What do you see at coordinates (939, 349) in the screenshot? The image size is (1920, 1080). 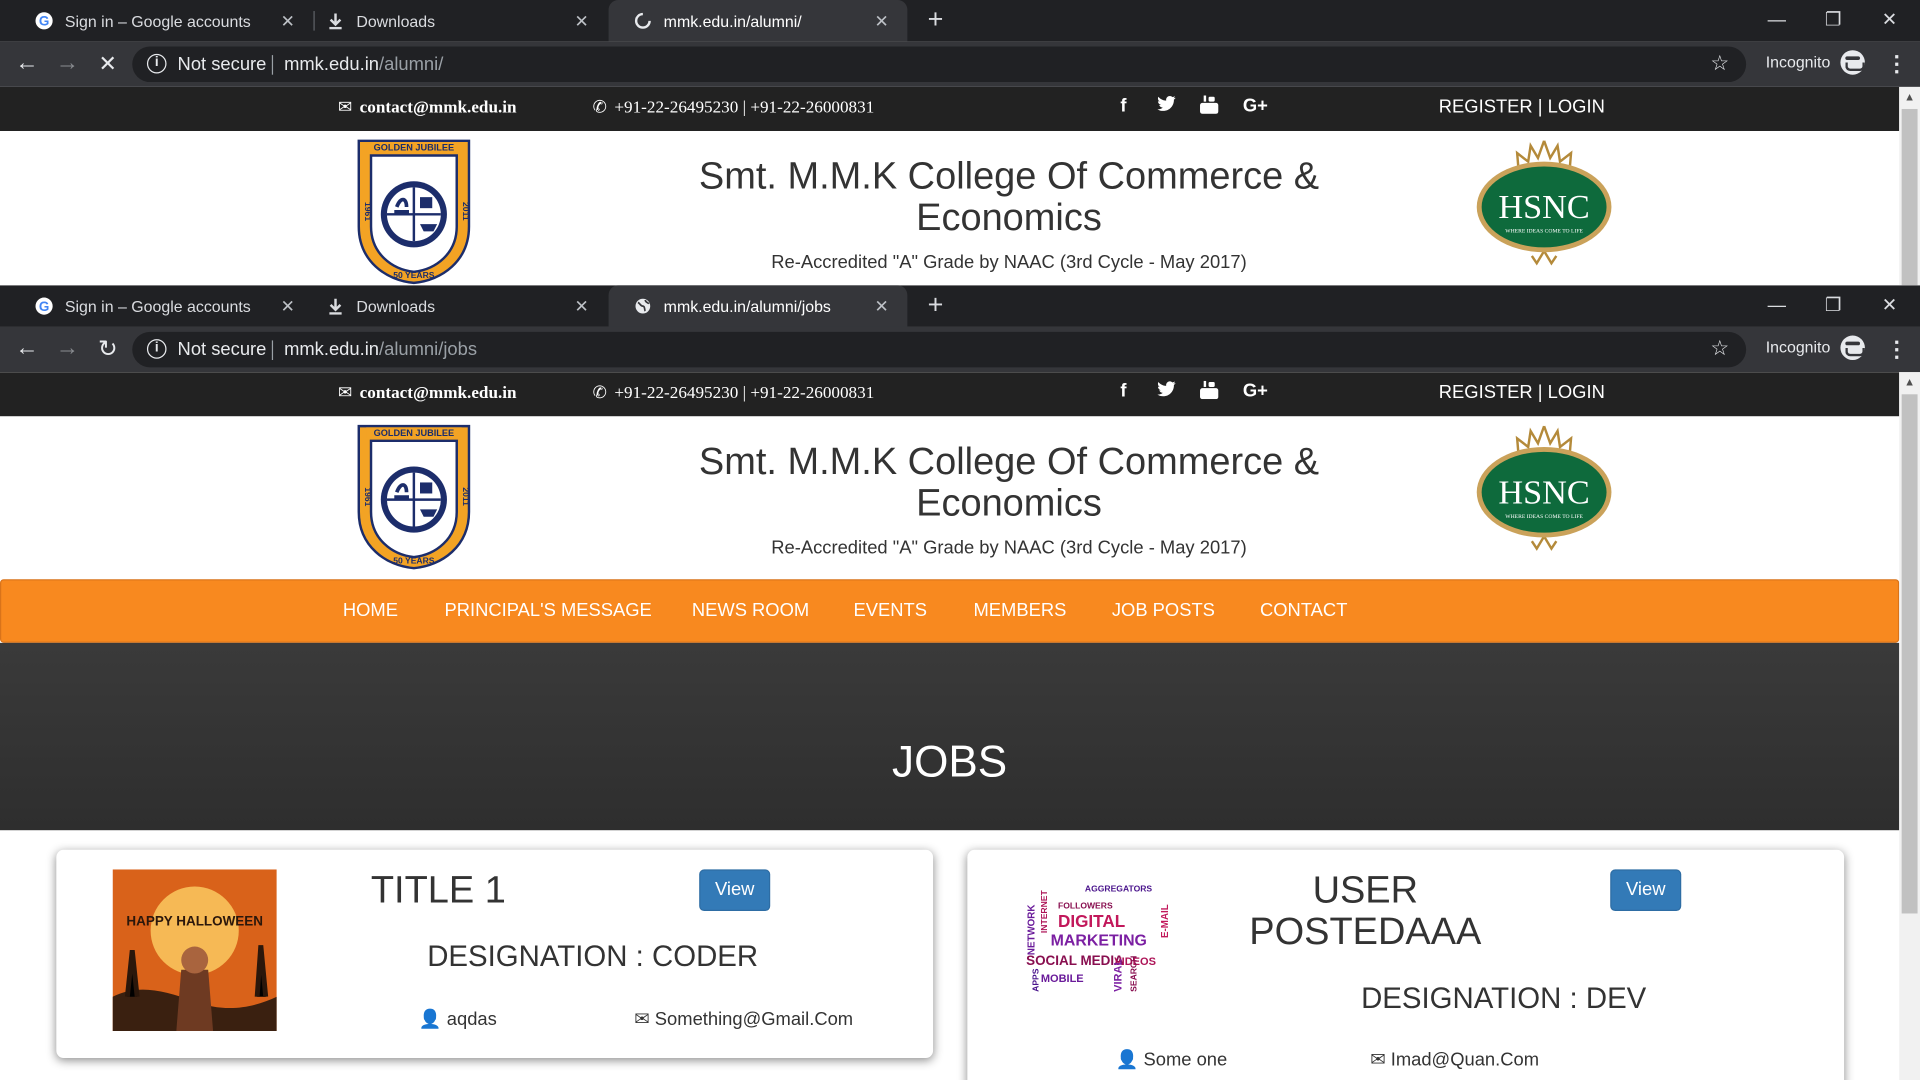 I see `address-bar: i Not secure mmk.edu.in/alumni/jobs ☆` at bounding box center [939, 349].